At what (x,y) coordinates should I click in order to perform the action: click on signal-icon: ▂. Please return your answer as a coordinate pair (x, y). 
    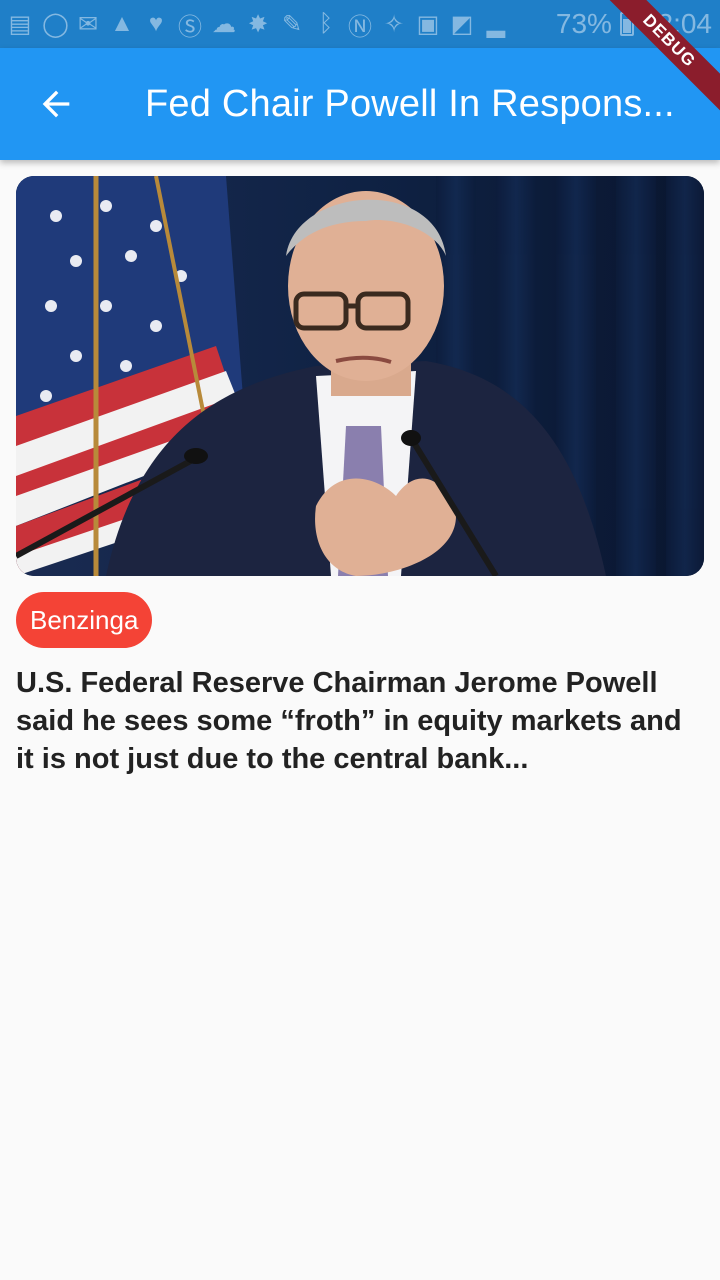
    Looking at the image, I should click on (496, 24).